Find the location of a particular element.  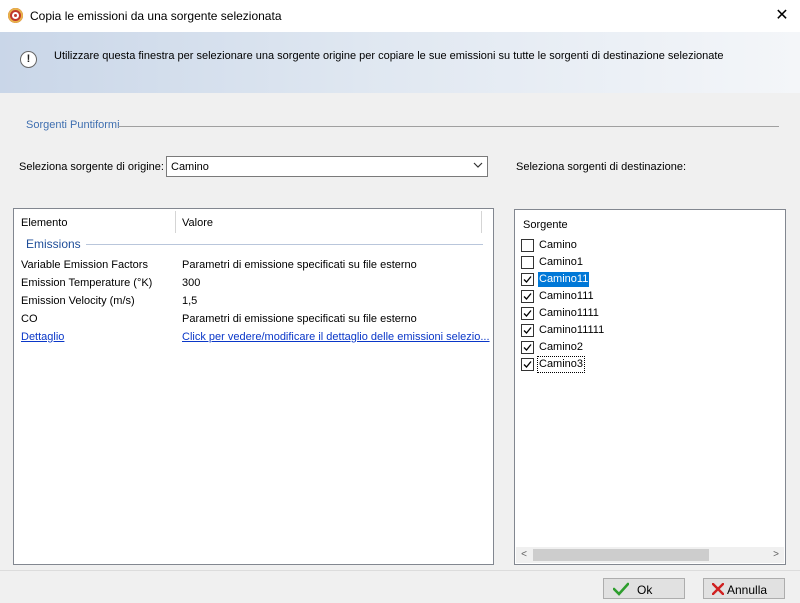

destination-label: Seleziona sorgenti di destinazione: is located at coordinates (601, 167).